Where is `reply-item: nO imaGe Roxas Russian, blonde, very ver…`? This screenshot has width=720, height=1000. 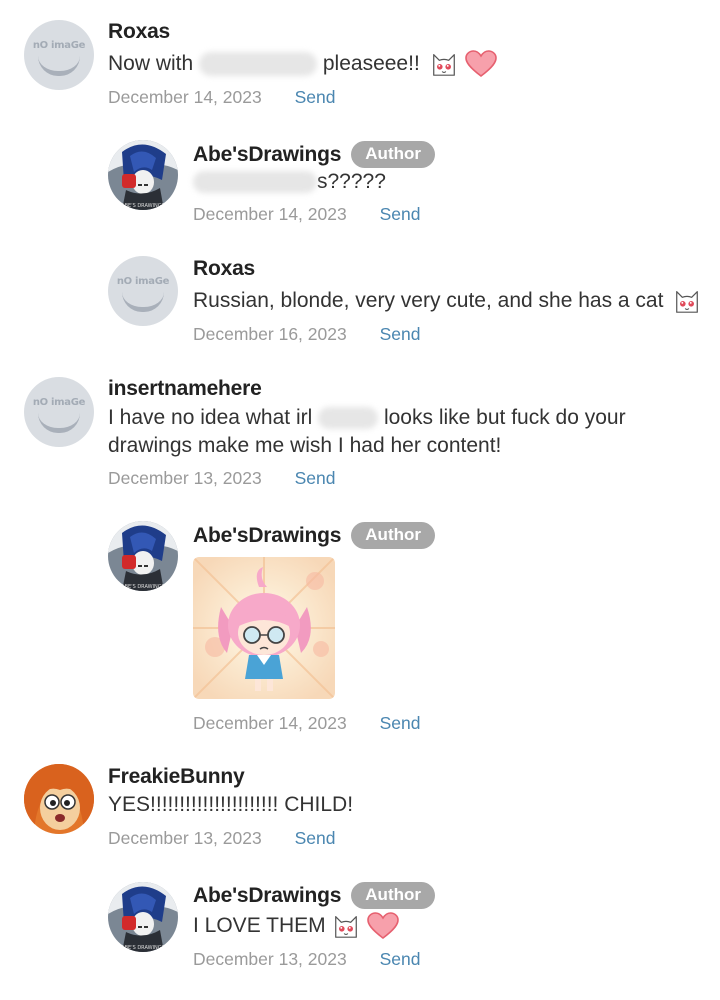 reply-item: nO imaGe Roxas Russian, blonde, very ver… is located at coordinates (360, 305).